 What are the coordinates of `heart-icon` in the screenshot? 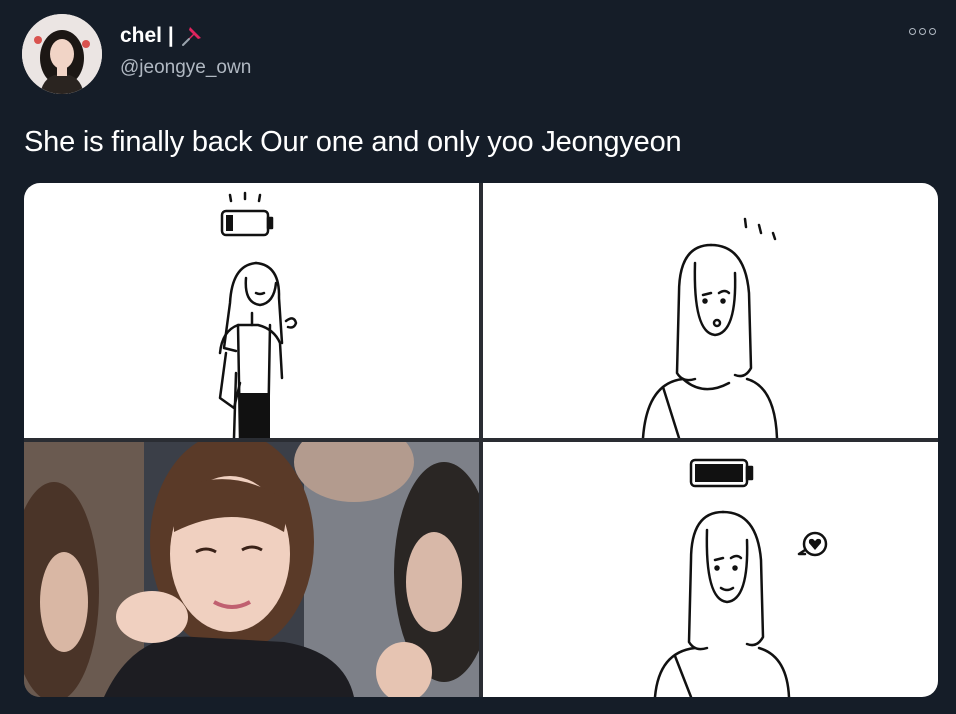 It's located at (815, 544).